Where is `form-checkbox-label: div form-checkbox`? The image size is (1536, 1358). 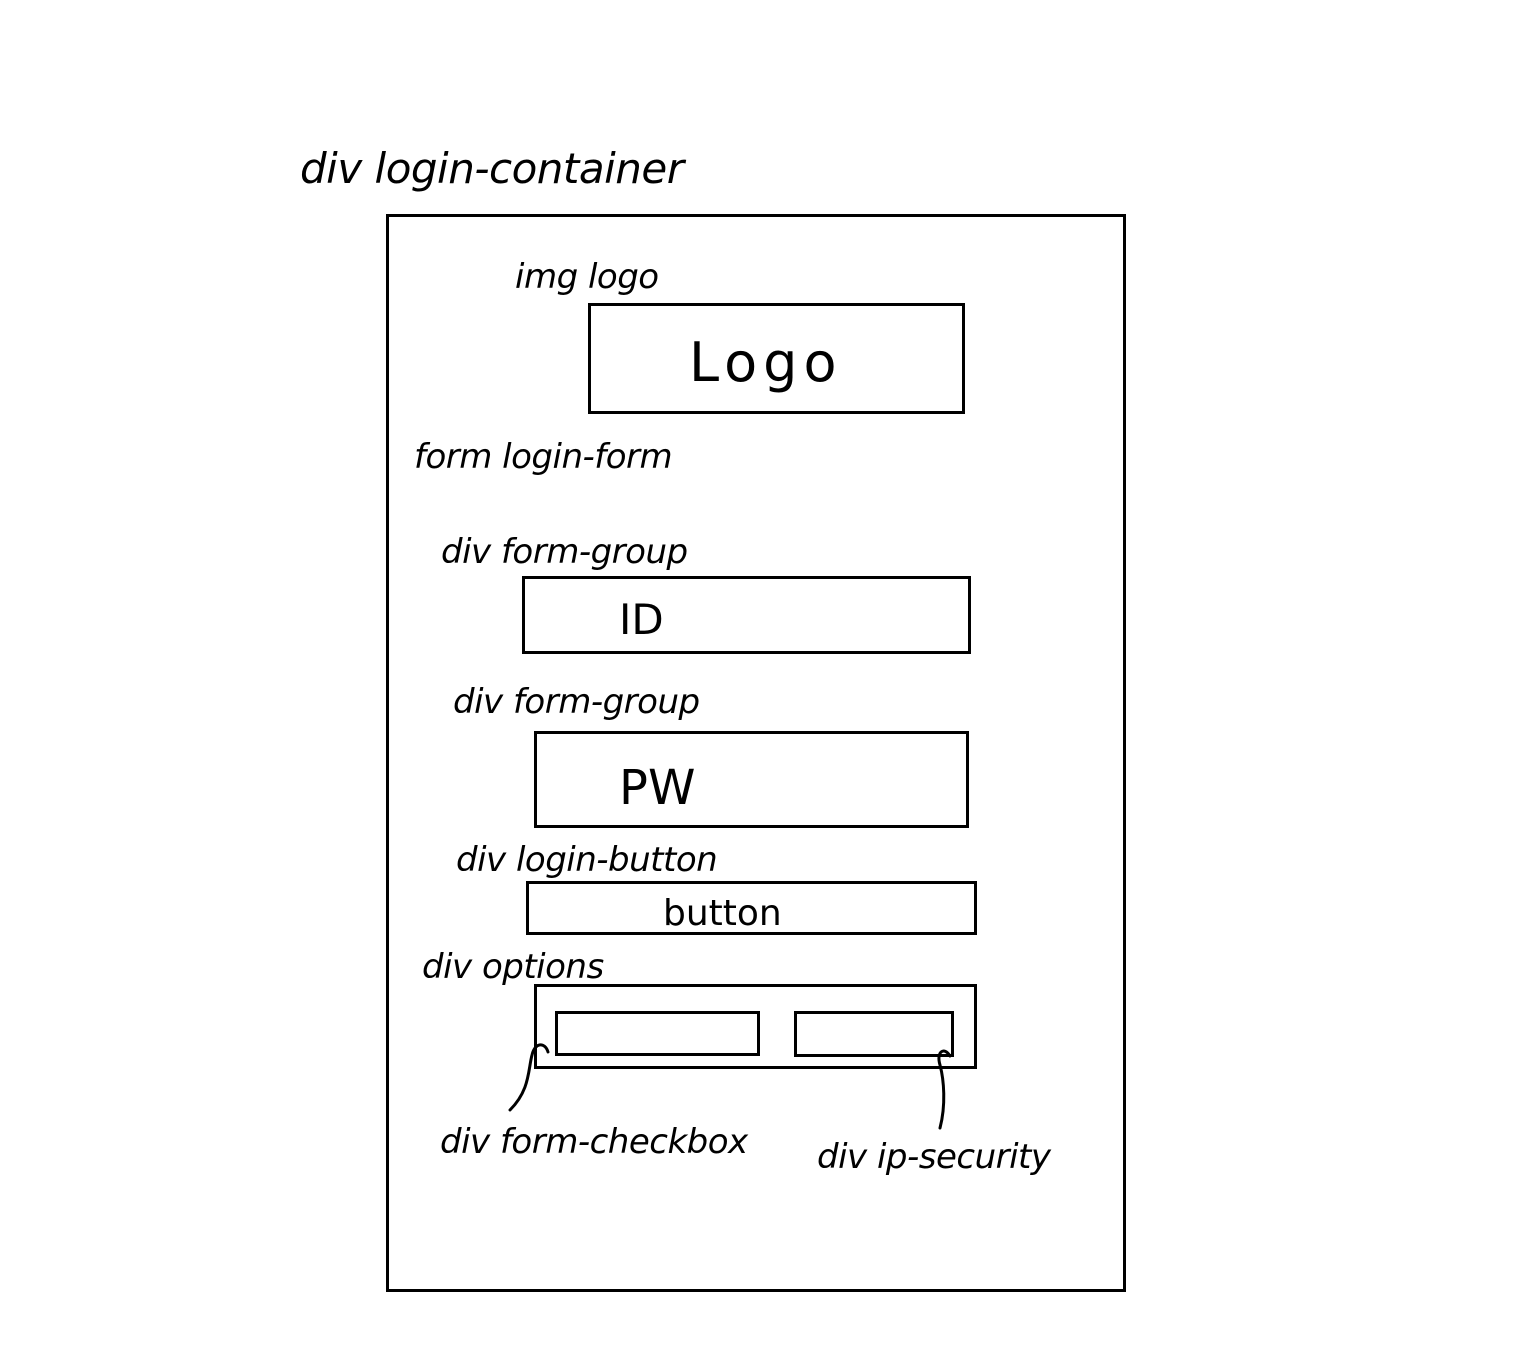
form-checkbox-label: div form-checkbox is located at coordinates (594, 1142).